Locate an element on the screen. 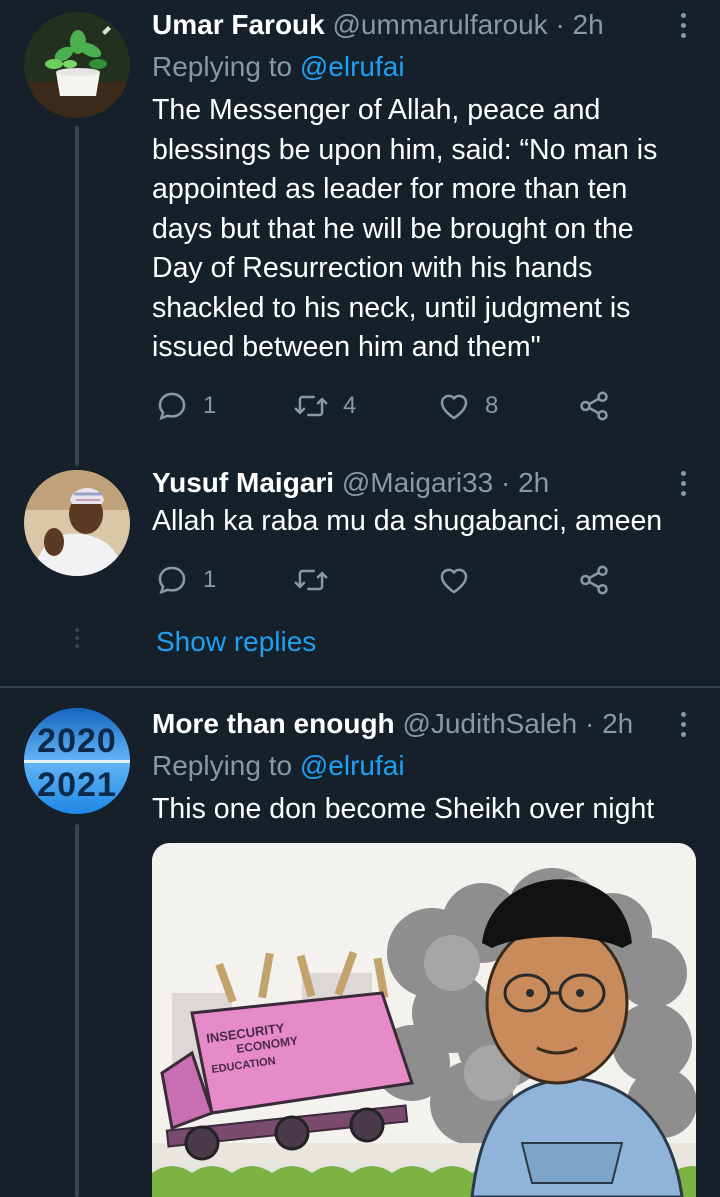 This screenshot has width=720, height=1197. retweet-button is located at coordinates (318, 580).